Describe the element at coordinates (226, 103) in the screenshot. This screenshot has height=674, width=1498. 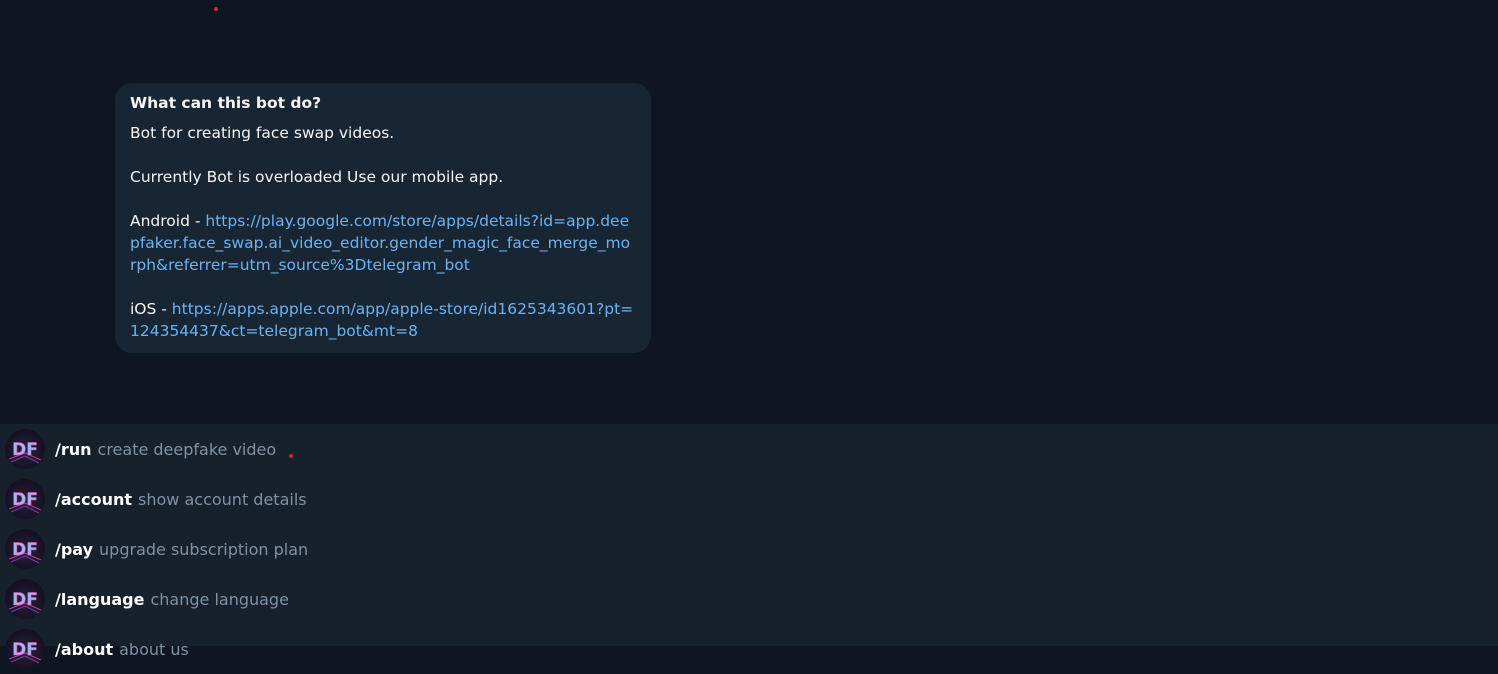
I see `bot-description-title: What can this bot do?` at that location.